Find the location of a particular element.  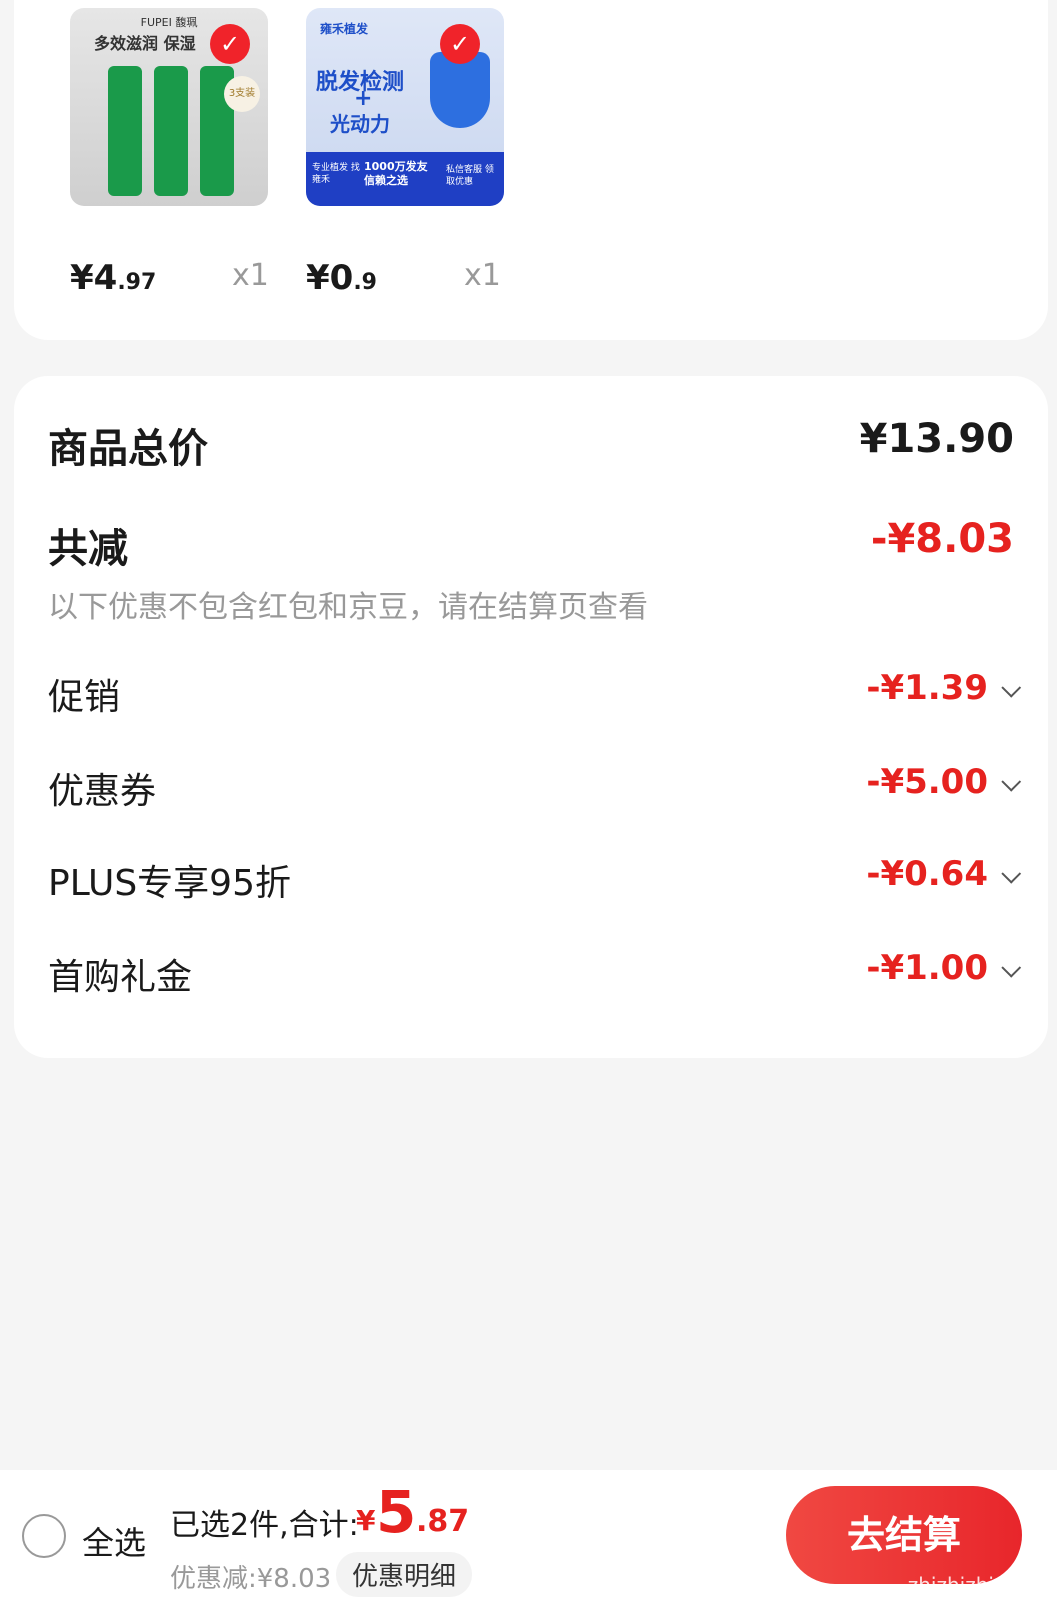

badge-3pack: 3支装 is located at coordinates (242, 94).